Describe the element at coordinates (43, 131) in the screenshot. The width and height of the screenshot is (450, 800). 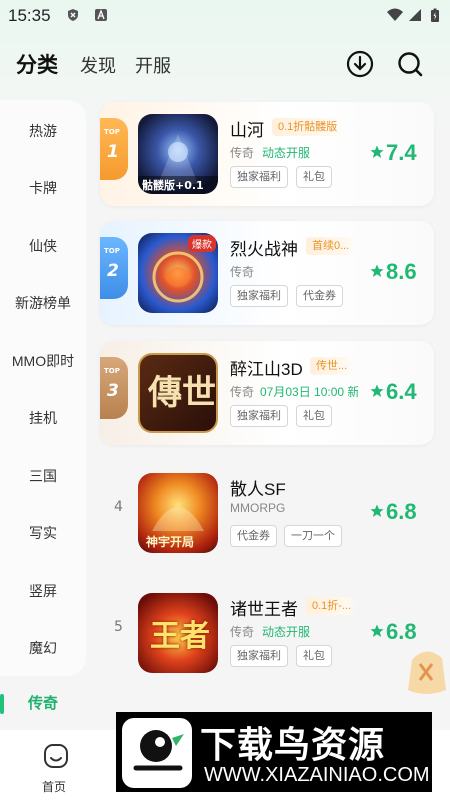
I see `sidebar-item-hot: 热游` at that location.